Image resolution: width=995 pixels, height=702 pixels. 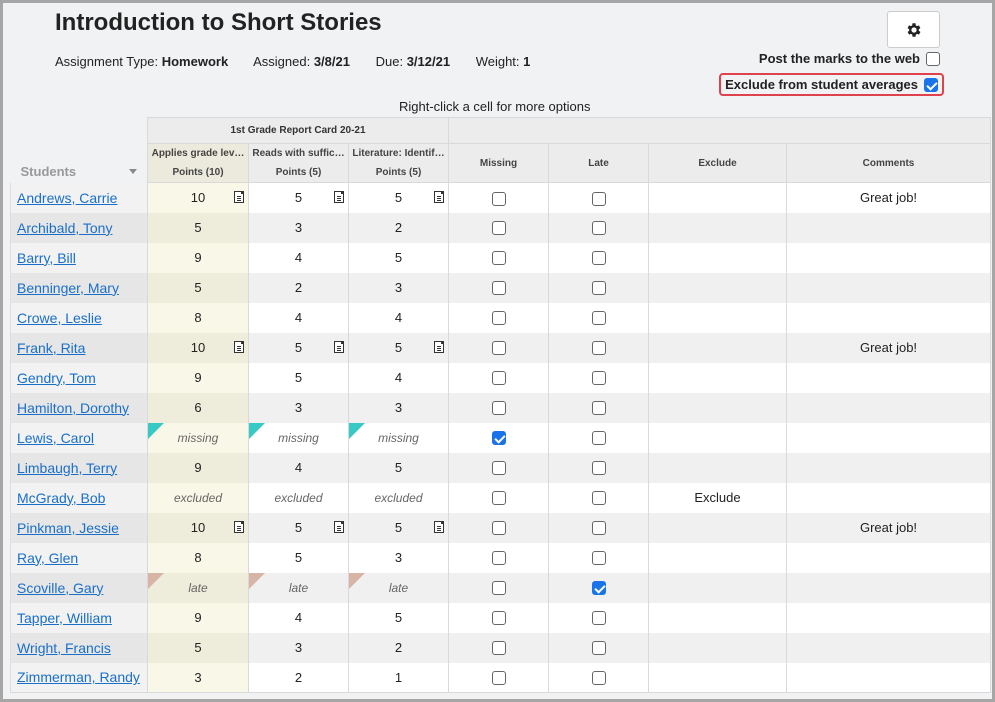 I want to click on student-link: Gendry, Tom, so click(x=56, y=378).